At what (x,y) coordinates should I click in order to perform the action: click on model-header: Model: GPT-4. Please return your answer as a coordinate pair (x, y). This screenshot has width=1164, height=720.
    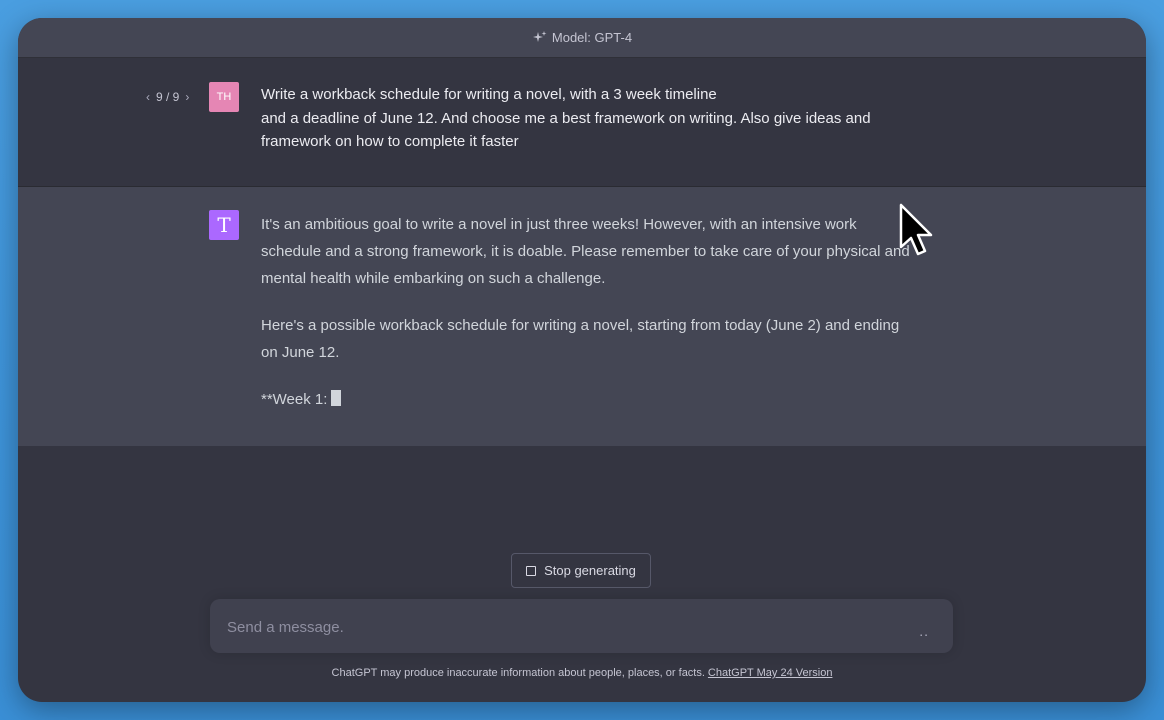
    Looking at the image, I should click on (582, 38).